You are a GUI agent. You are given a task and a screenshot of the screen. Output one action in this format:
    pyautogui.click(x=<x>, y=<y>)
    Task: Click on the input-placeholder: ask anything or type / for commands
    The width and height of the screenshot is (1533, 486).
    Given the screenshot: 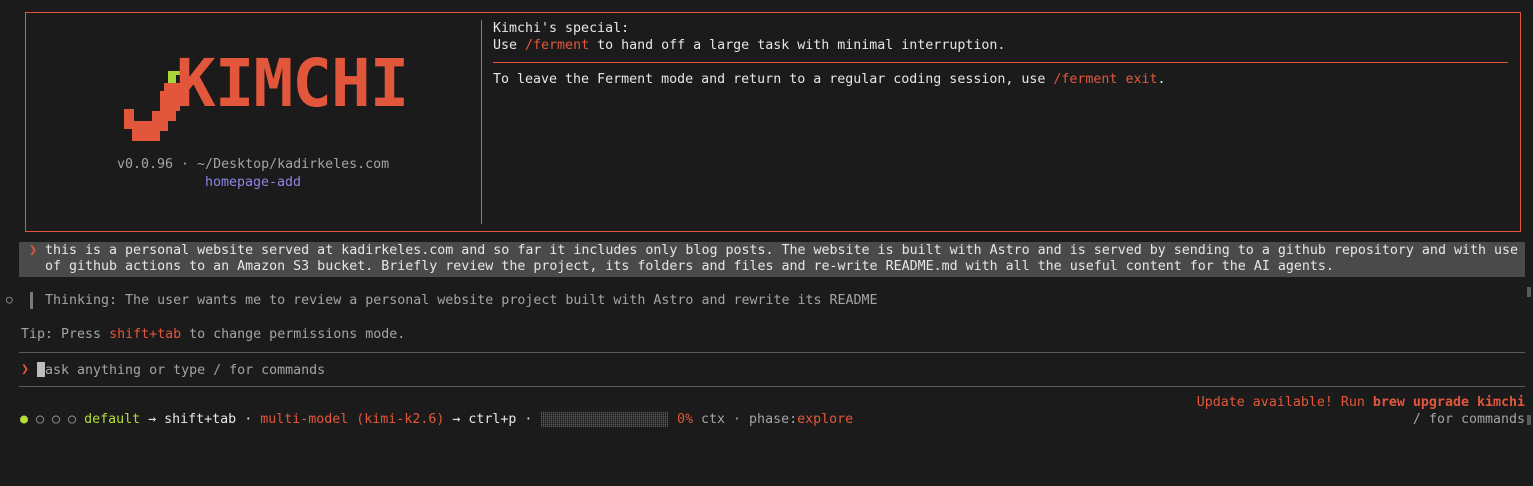 What is the action you would take?
    pyautogui.click(x=185, y=370)
    